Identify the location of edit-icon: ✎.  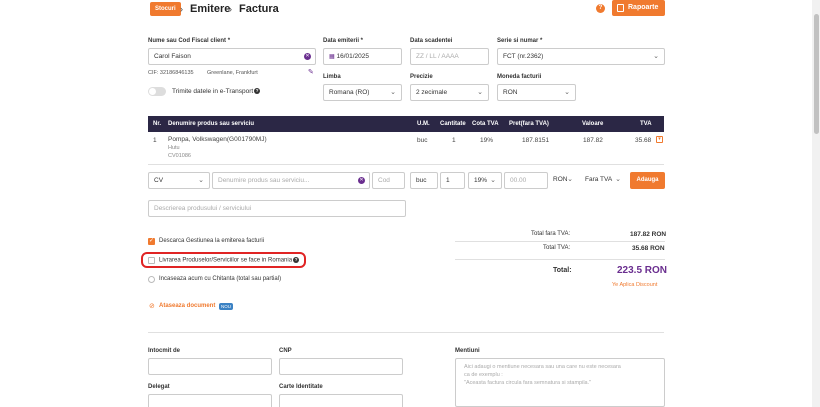
(311, 72).